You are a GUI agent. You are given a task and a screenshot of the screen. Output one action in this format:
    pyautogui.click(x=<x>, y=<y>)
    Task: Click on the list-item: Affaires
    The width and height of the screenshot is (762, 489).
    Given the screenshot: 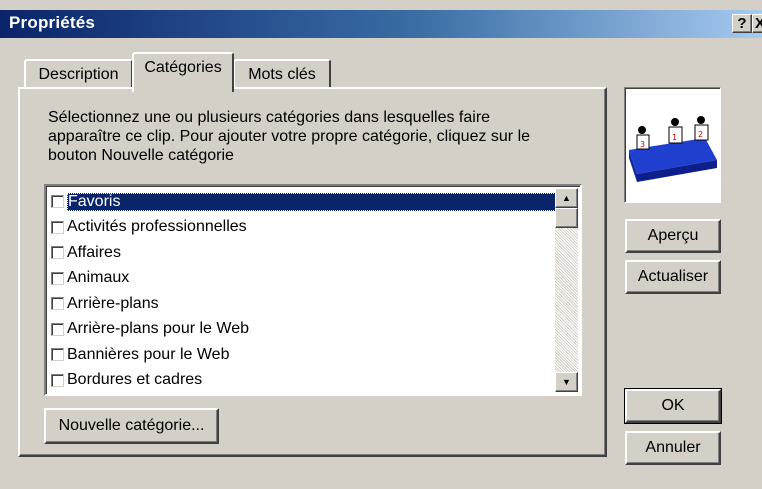 What is the action you would take?
    pyautogui.click(x=303, y=253)
    